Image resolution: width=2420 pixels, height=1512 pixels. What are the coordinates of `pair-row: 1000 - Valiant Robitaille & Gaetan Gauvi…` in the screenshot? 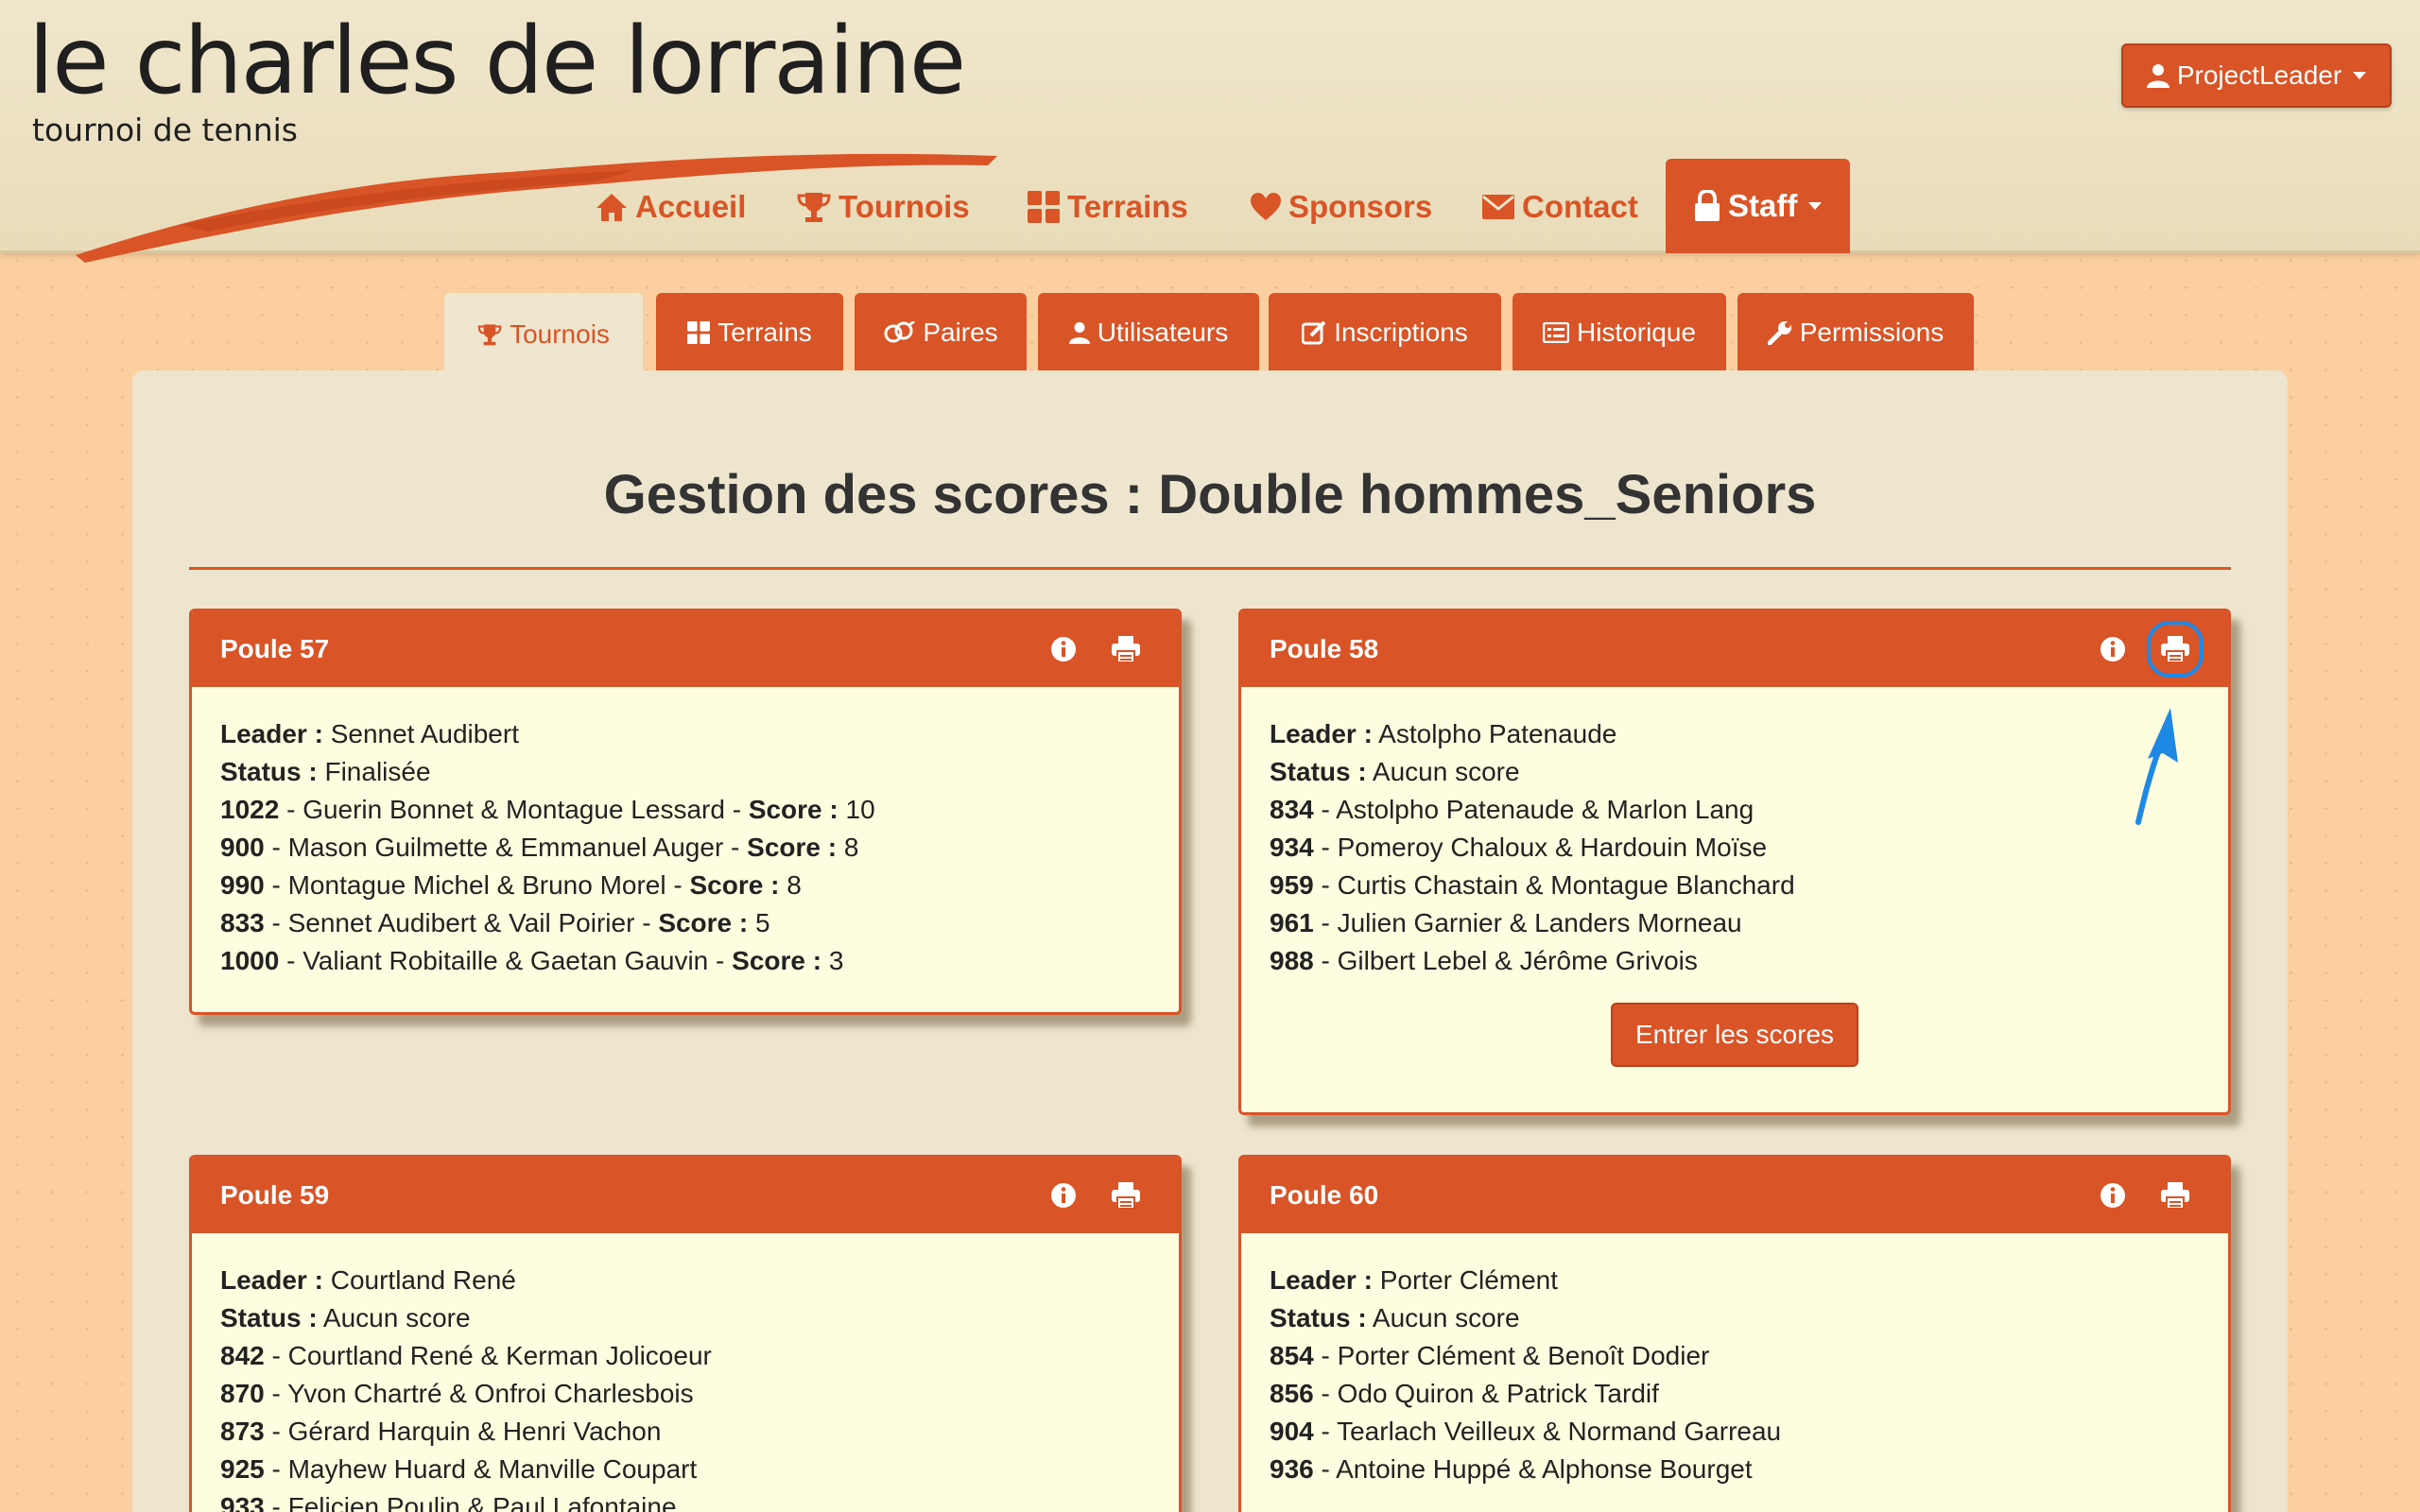 It's located at (532, 960).